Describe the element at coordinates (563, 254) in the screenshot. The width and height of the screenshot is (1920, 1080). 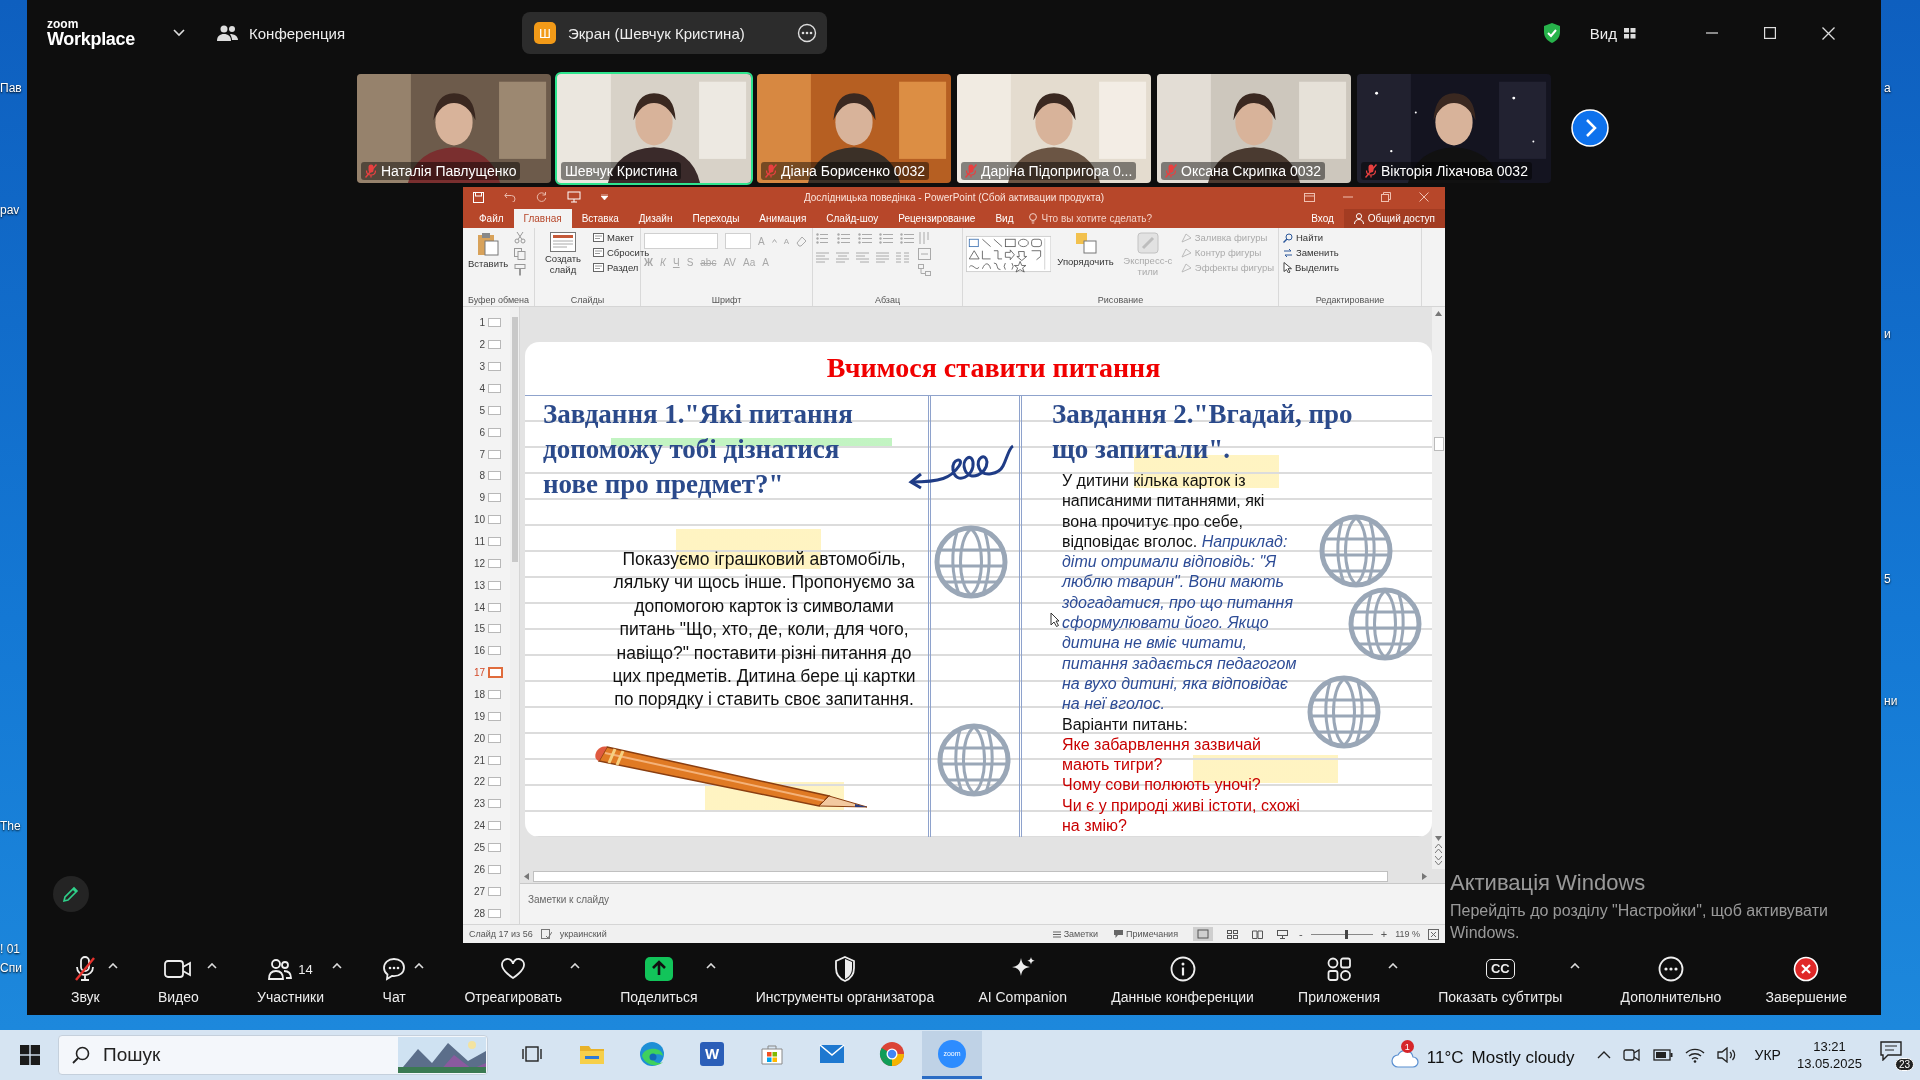
I see `new-slide-button: Создать слайд` at that location.